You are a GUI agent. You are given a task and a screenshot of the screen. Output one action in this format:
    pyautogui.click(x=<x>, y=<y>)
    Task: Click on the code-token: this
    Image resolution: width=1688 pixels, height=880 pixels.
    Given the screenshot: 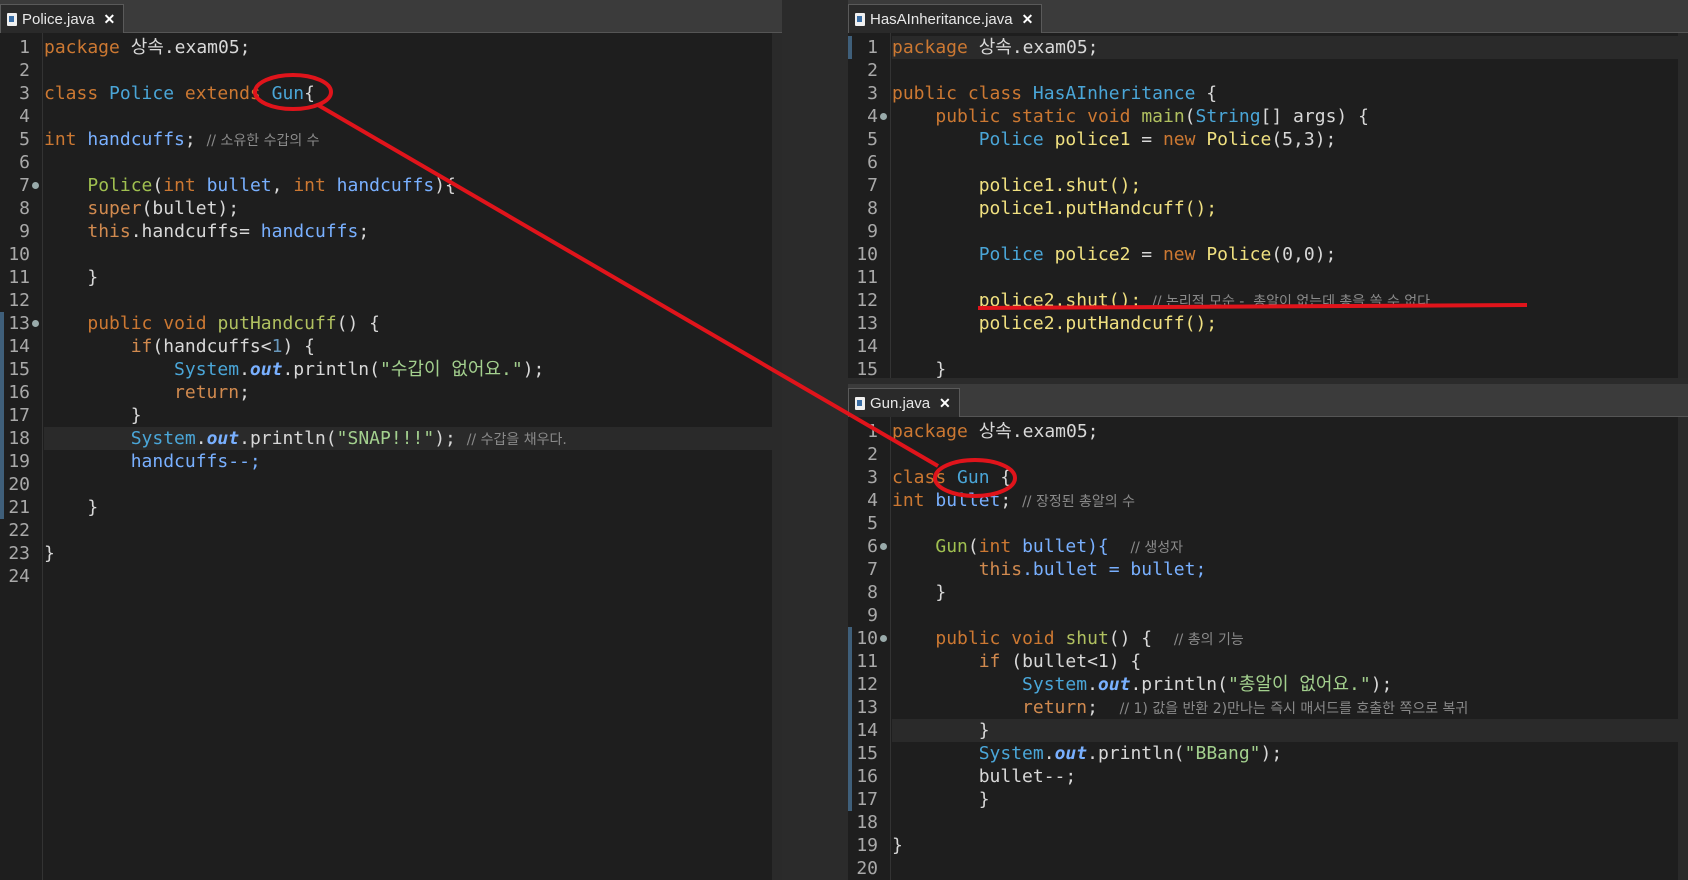 What is the action you would take?
    pyautogui.click(x=109, y=231)
    